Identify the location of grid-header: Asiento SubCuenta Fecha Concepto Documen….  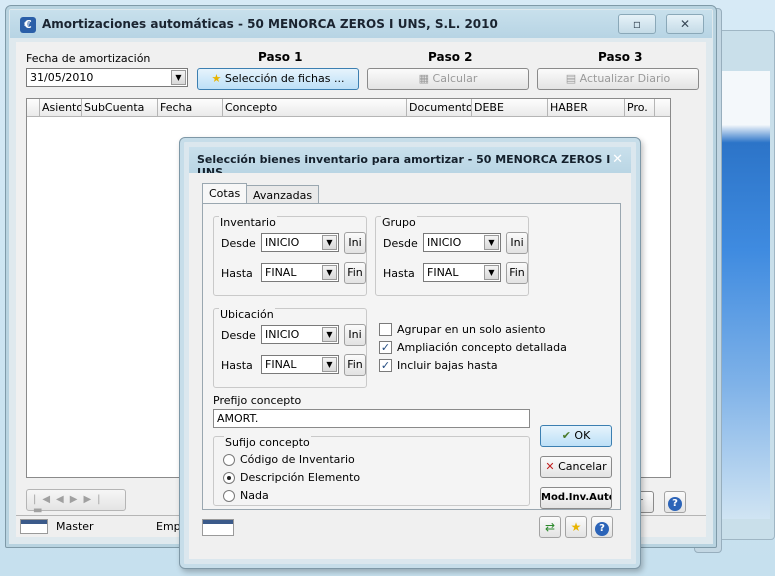
(348, 108).